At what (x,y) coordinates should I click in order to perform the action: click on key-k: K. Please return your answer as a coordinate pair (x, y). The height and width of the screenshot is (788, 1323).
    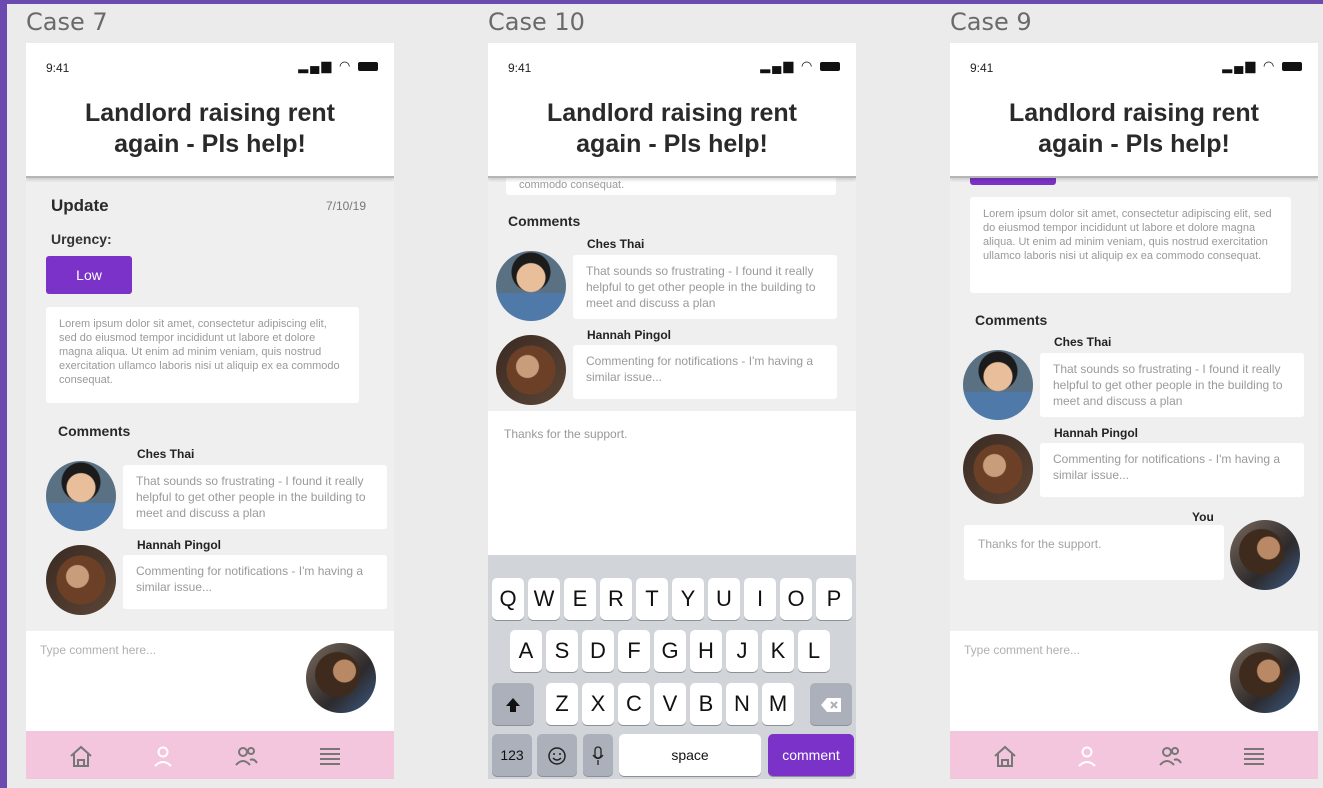
    Looking at the image, I should click on (778, 651).